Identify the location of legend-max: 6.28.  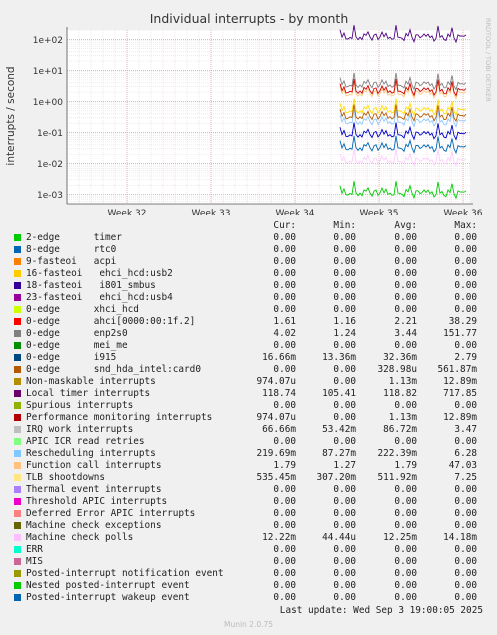
(465, 453).